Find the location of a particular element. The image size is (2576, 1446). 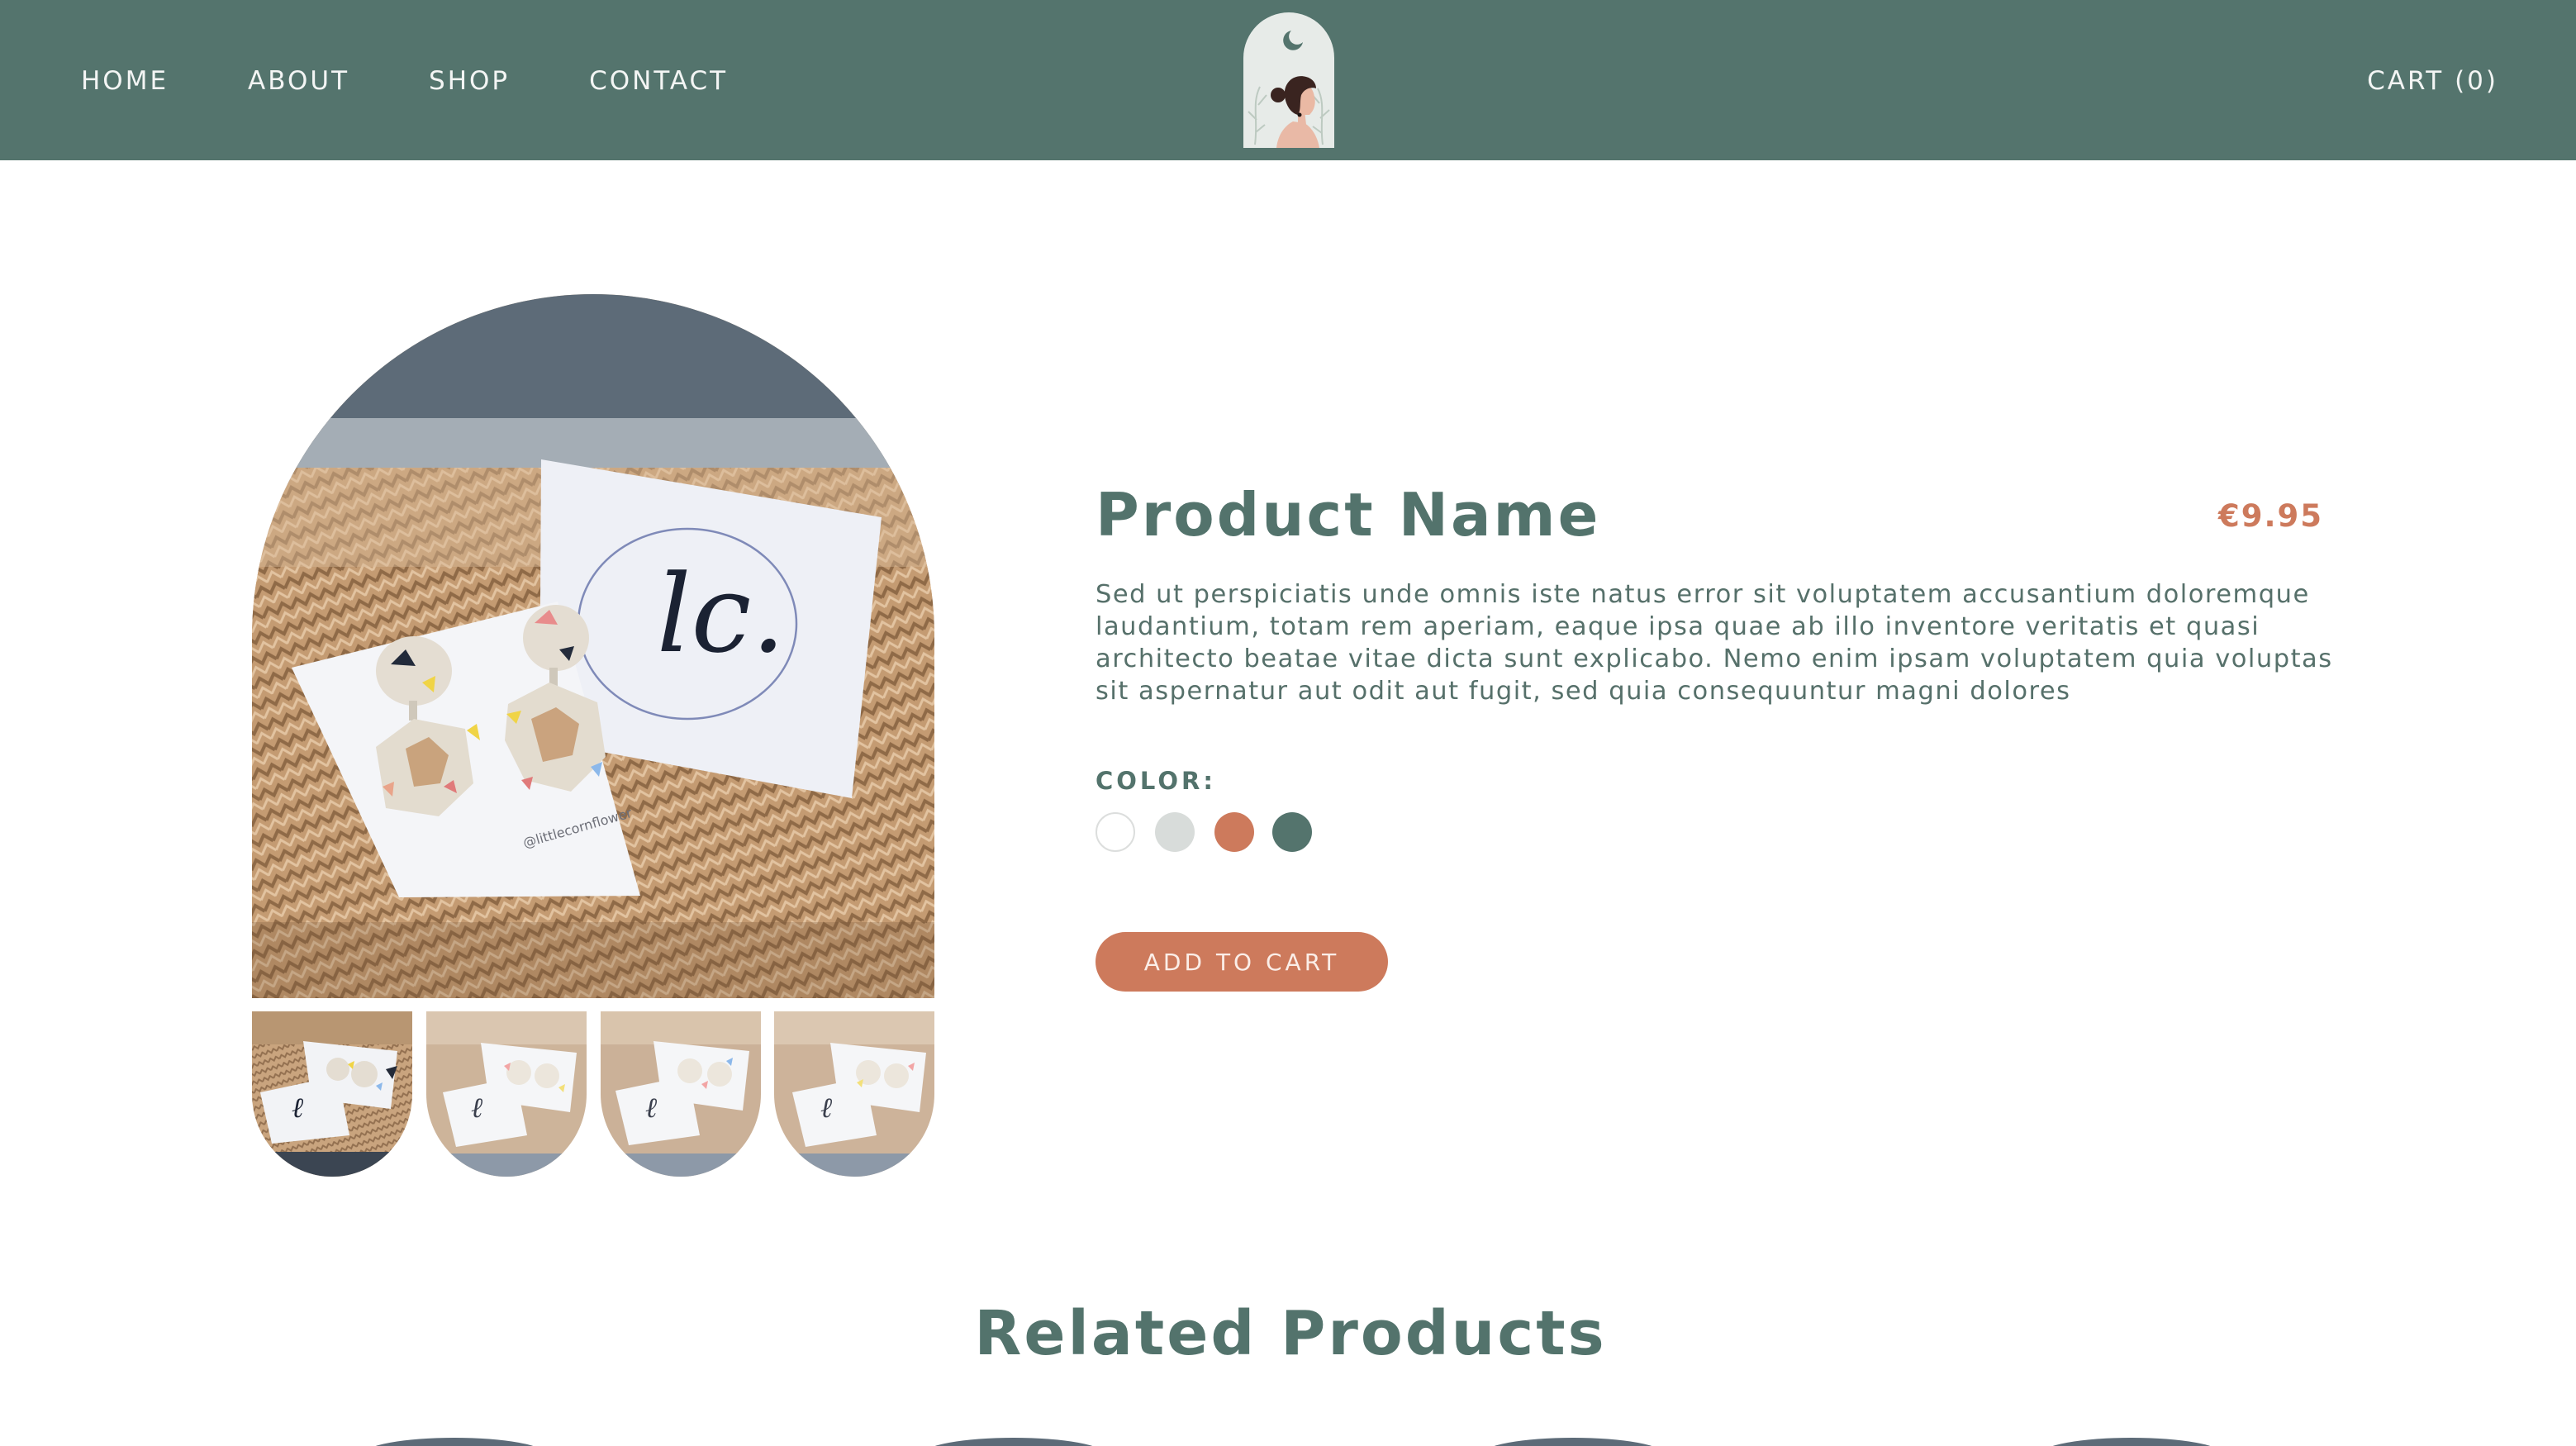

main-nav: HOME ABOUT SHOP CONTACT is located at coordinates (444, 80).